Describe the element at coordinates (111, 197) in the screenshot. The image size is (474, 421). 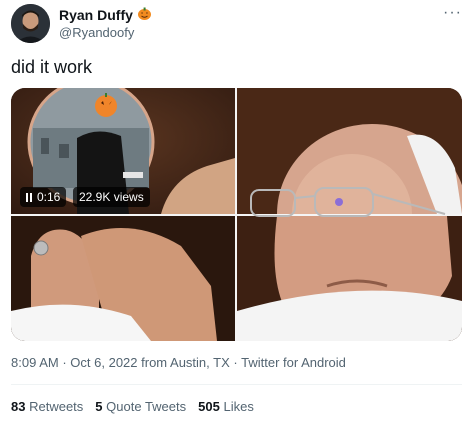
I see `video-views-chip: 22.9K views` at that location.